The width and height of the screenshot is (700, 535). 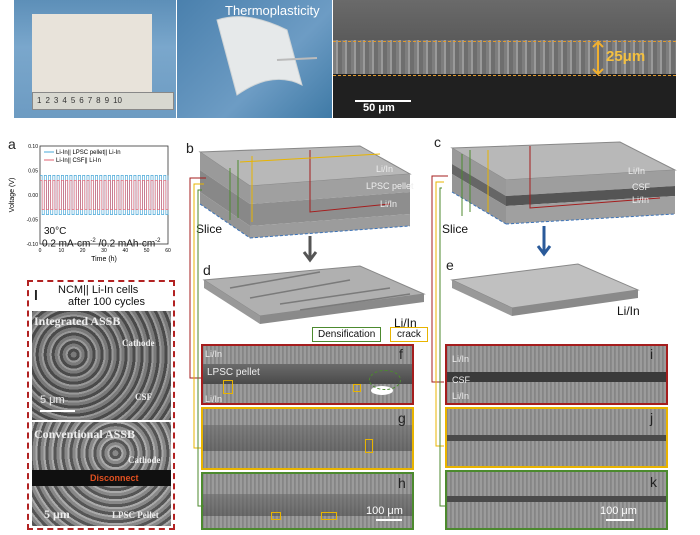 I want to click on ruler: 1 2 3 4 5 6 7 8 9 10, so click(x=103, y=101).